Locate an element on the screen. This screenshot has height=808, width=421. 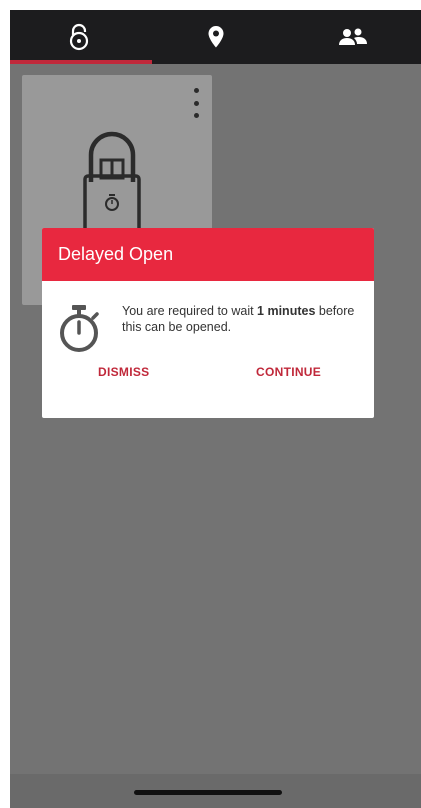
tab-users is located at coordinates (352, 37).